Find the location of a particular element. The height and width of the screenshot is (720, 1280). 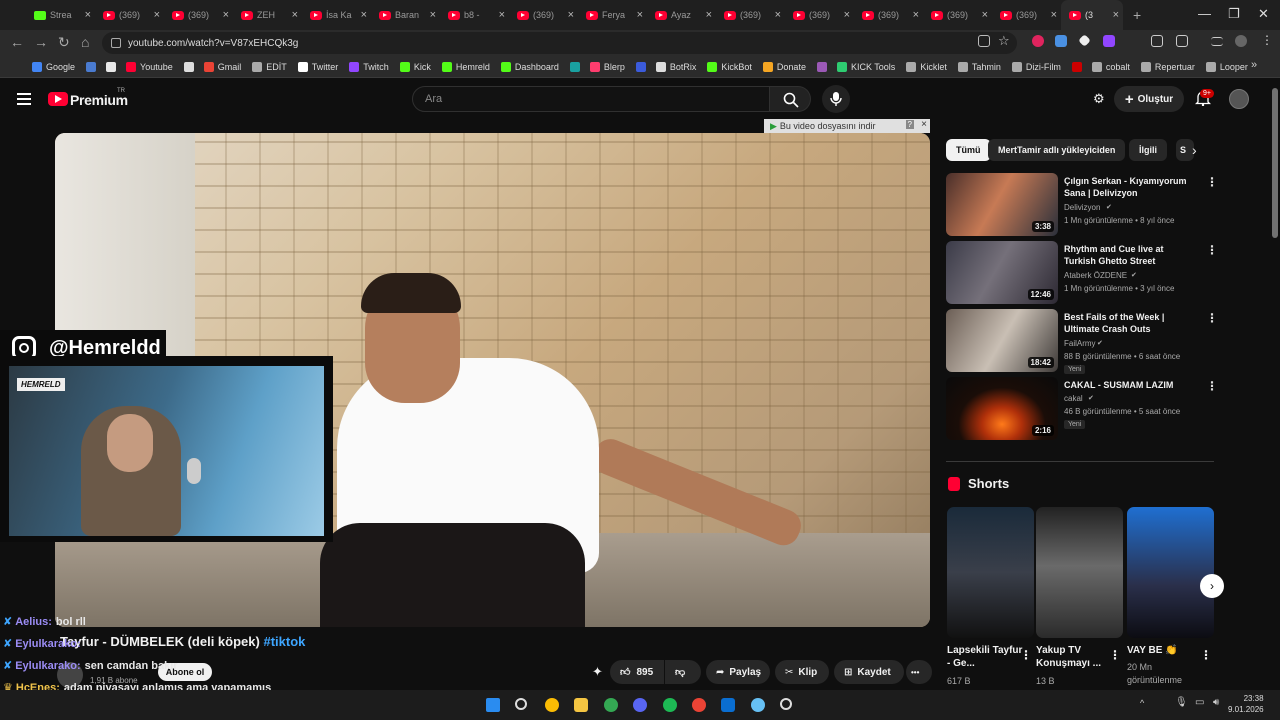

bookmark-item: Kick is located at coordinates (415, 66).